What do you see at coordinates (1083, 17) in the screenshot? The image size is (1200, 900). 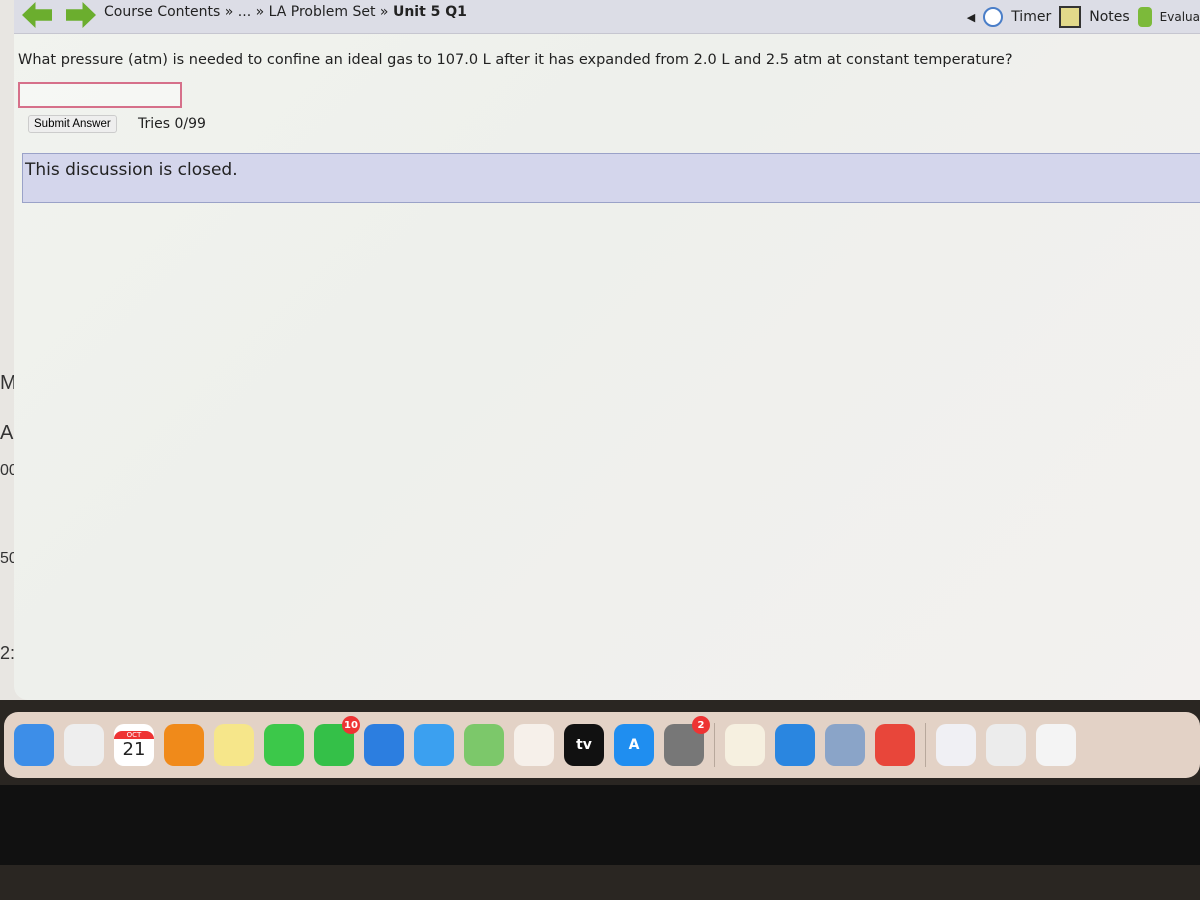 I see `toolbar: ◀ Timer Notes Evalua` at bounding box center [1083, 17].